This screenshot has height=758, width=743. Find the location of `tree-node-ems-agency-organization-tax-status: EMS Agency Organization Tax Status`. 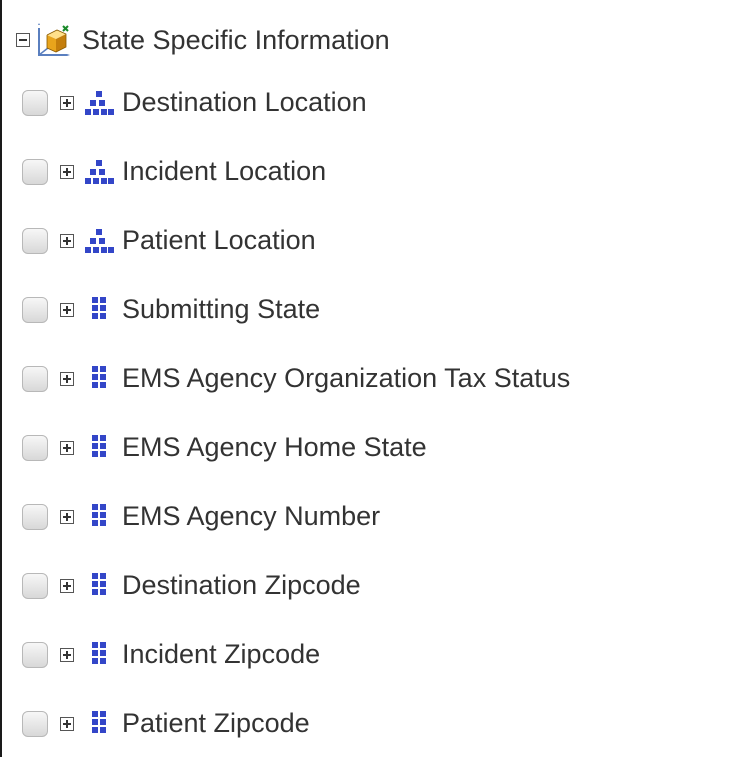

tree-node-ems-agency-organization-tax-status: EMS Agency Organization Tax Status is located at coordinates (382, 378).